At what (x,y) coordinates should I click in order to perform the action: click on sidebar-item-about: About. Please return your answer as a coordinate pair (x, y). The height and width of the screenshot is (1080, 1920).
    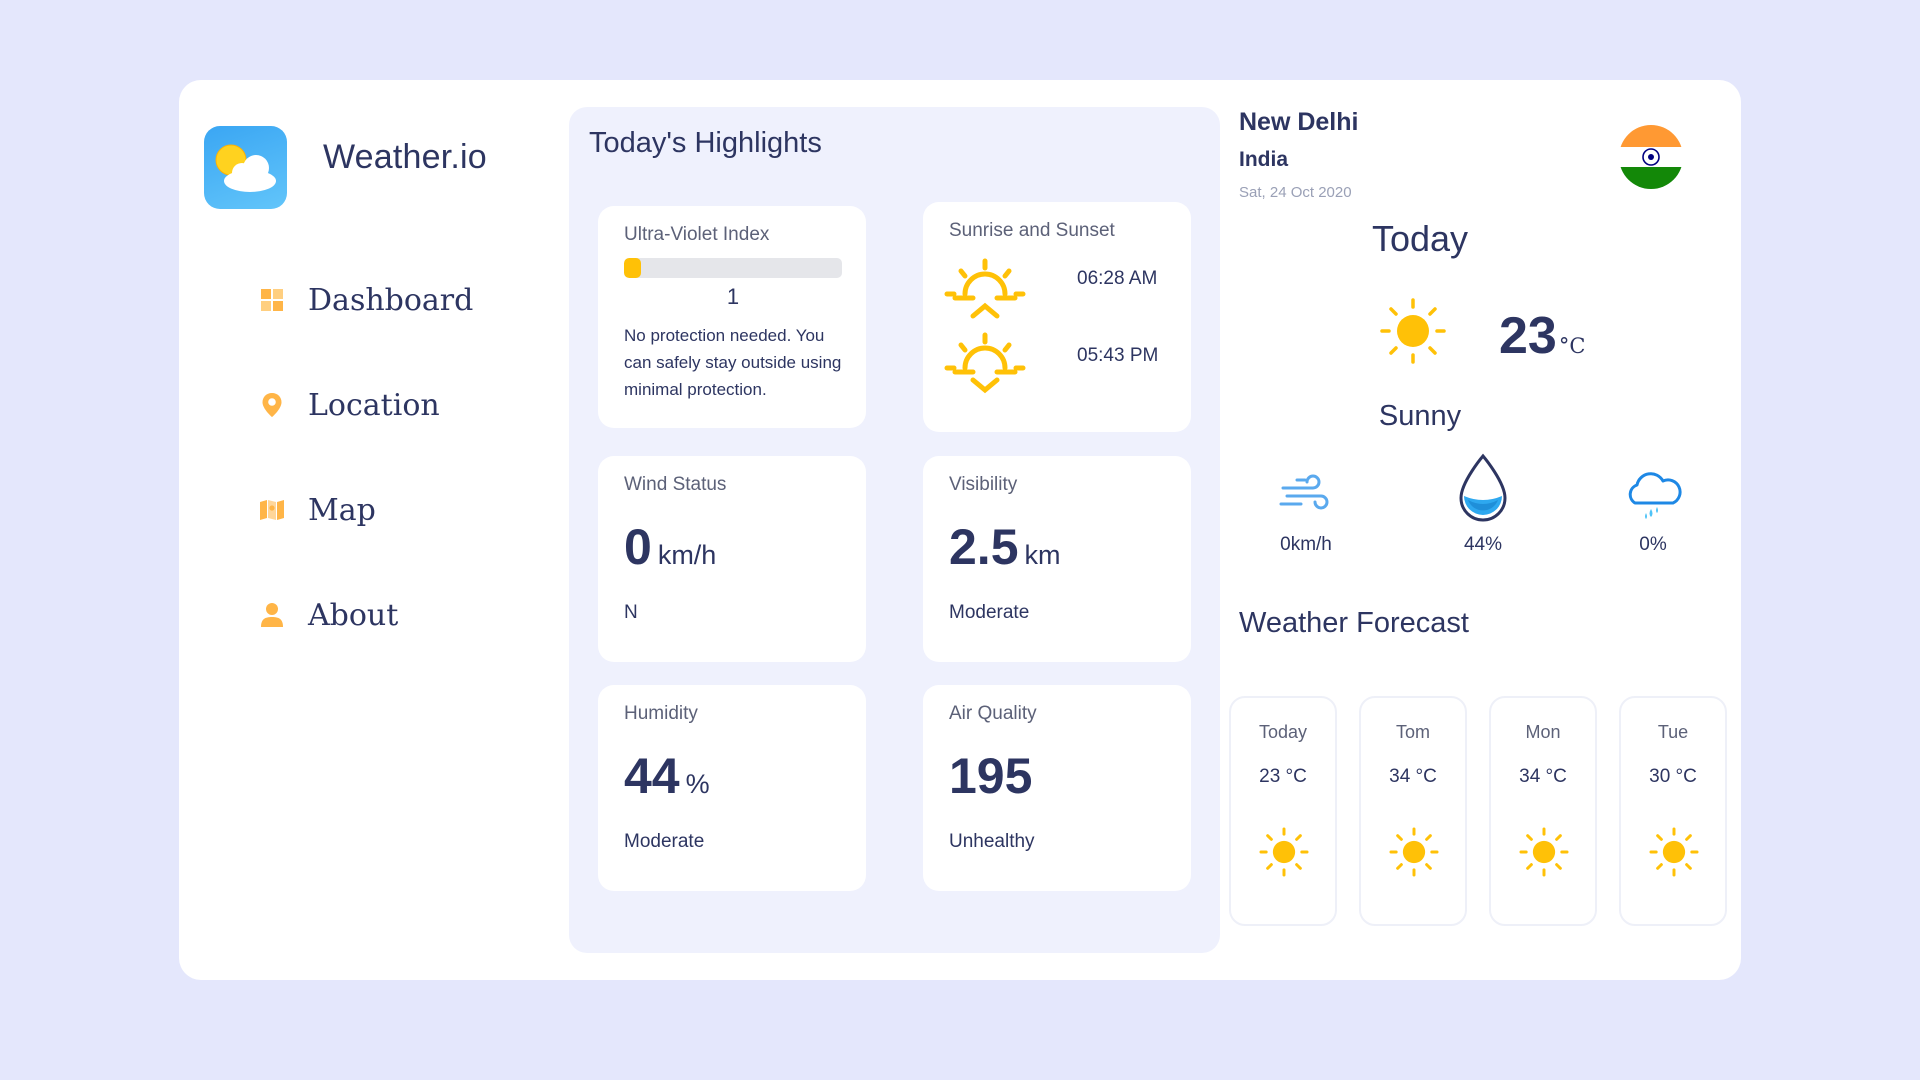
    Looking at the image, I should click on (328, 615).